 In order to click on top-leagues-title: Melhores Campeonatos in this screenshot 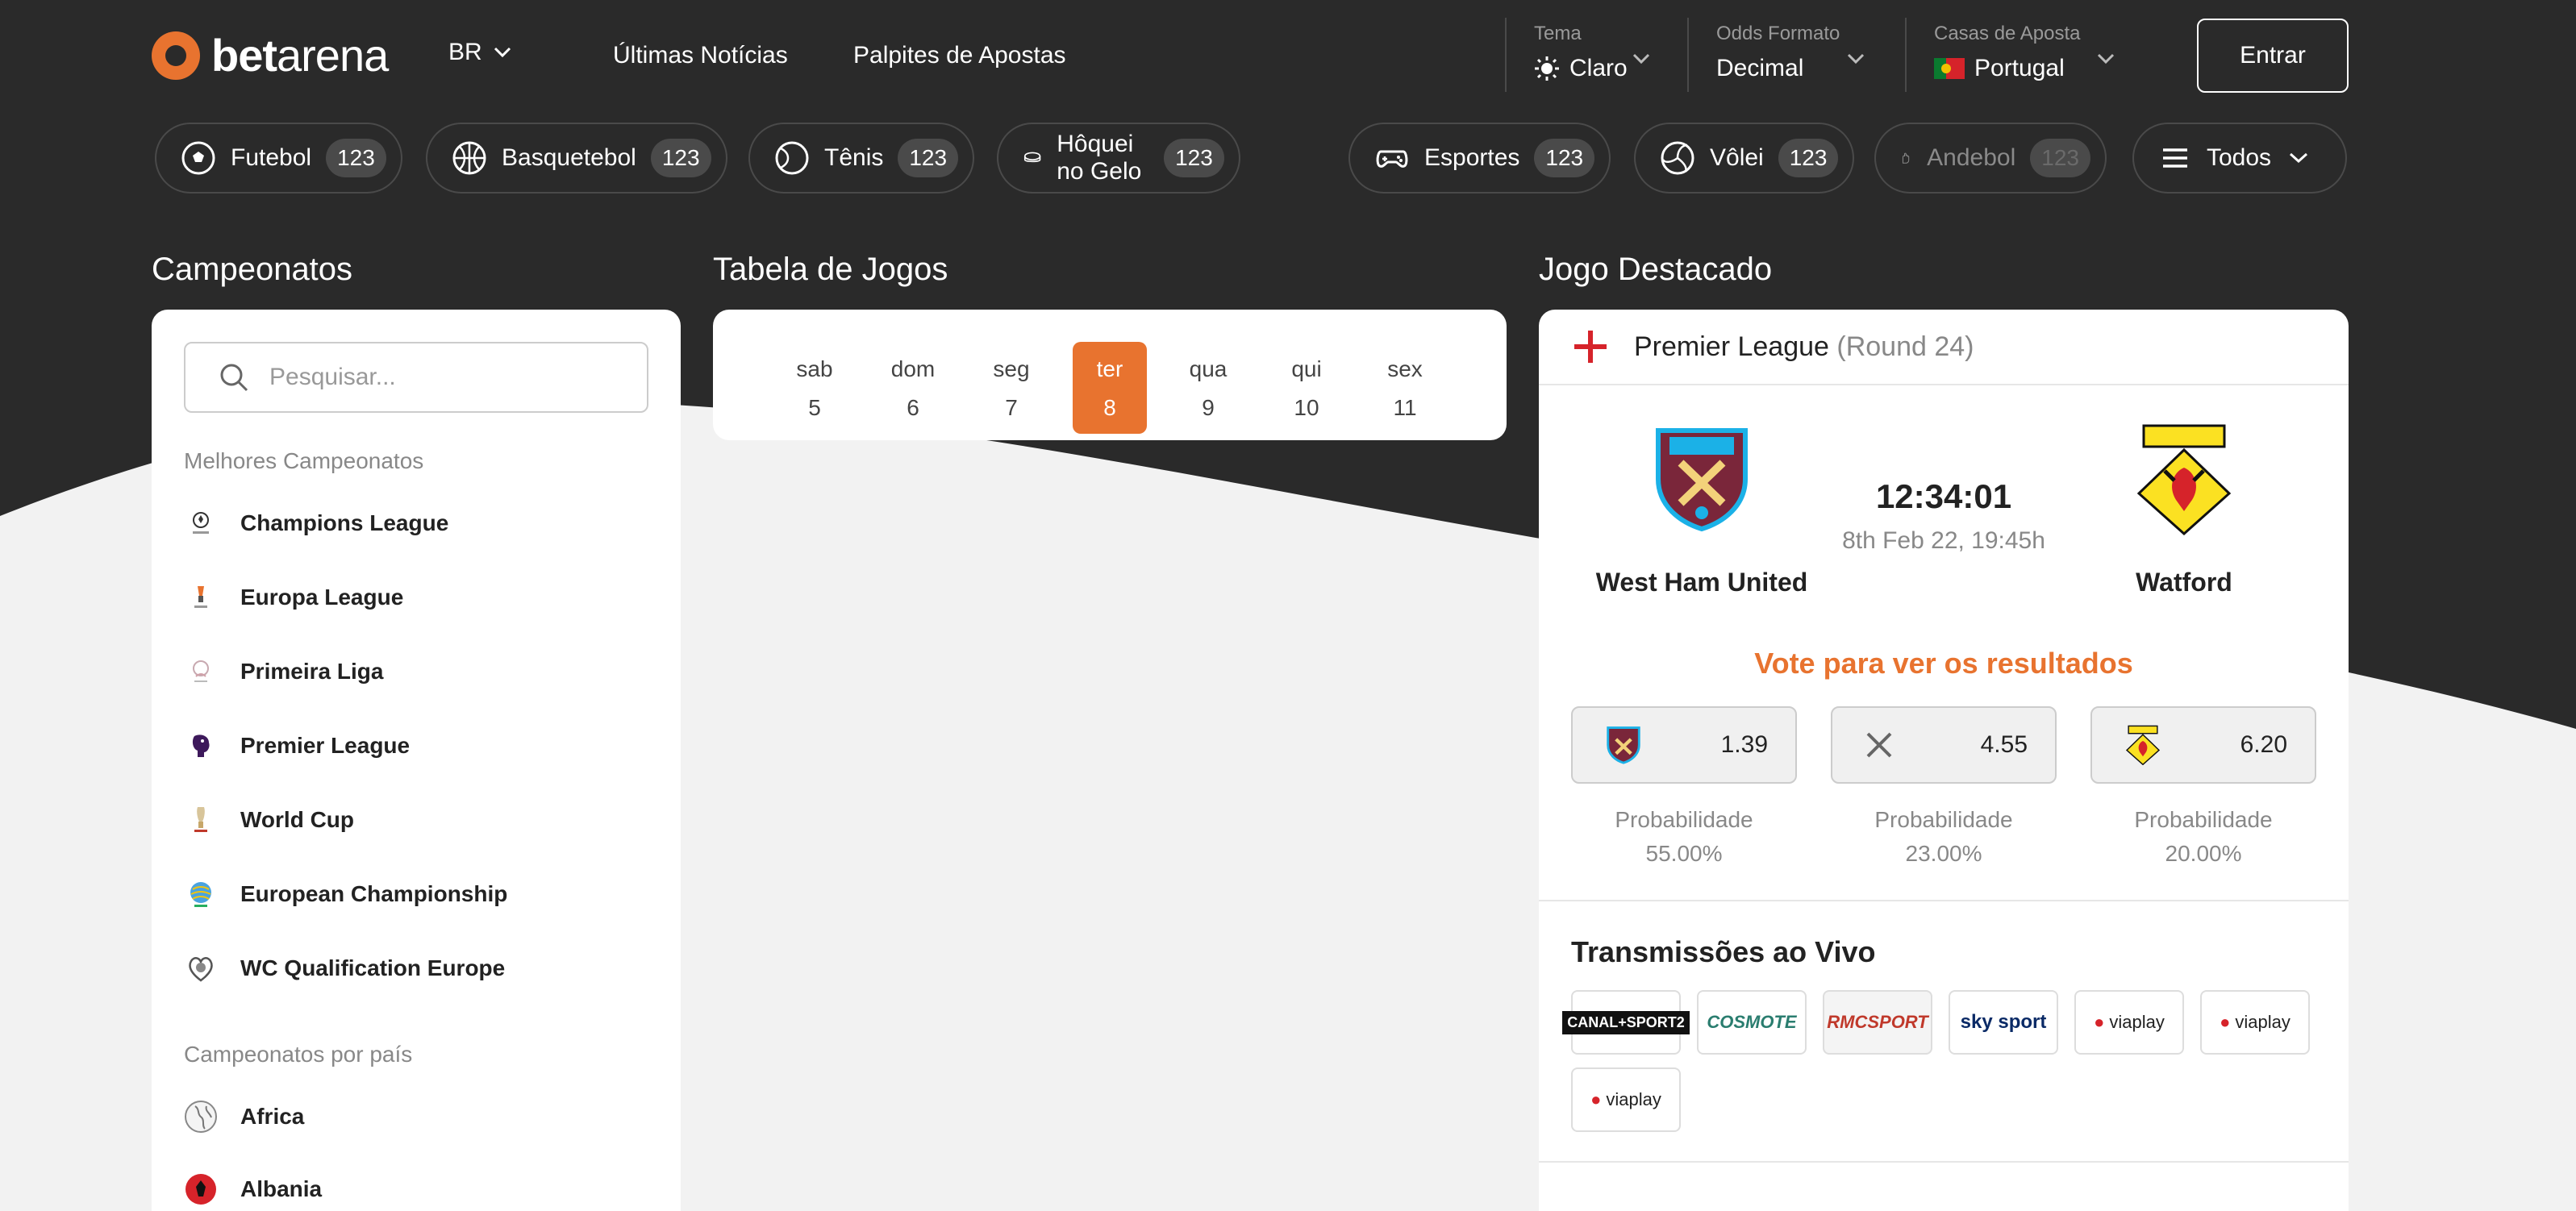, I will do `click(304, 460)`.